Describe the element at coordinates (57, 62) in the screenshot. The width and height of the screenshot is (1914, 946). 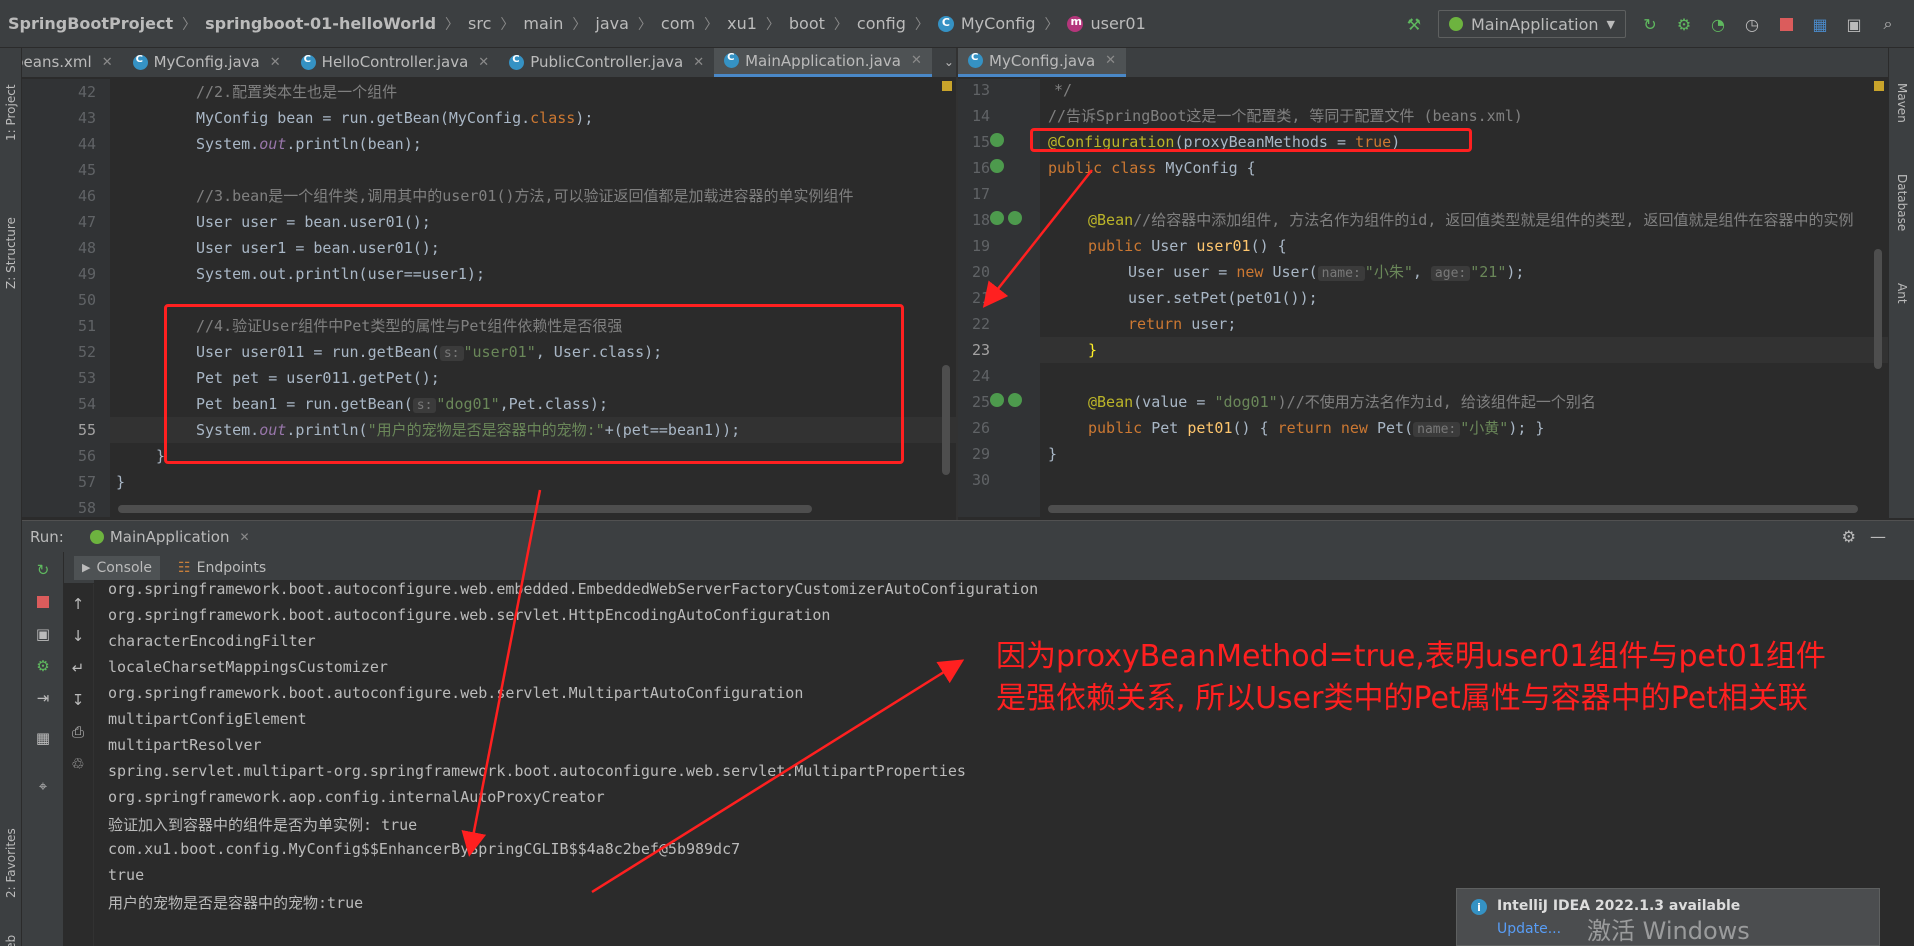
I see `tab-label: beans.xml` at that location.